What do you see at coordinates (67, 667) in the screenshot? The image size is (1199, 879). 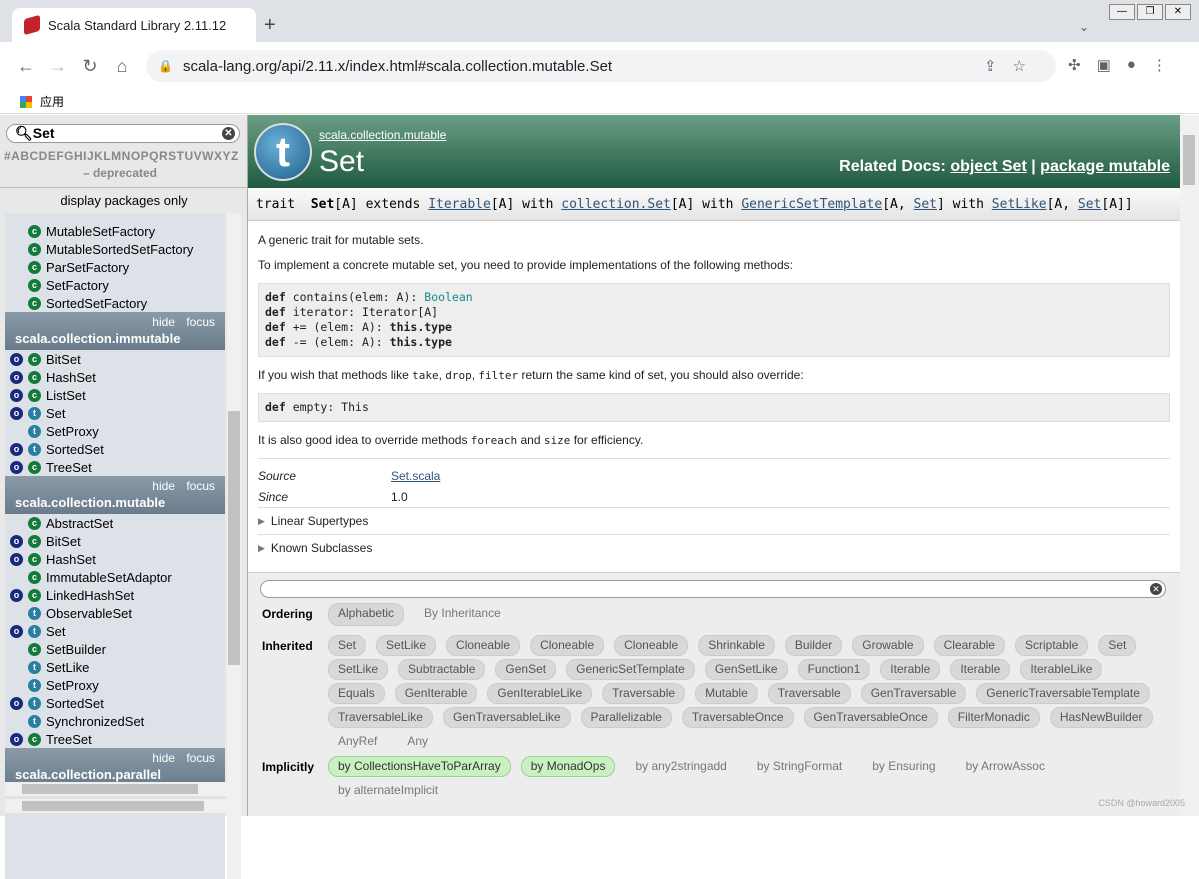 I see `list-item-label: SetLike` at bounding box center [67, 667].